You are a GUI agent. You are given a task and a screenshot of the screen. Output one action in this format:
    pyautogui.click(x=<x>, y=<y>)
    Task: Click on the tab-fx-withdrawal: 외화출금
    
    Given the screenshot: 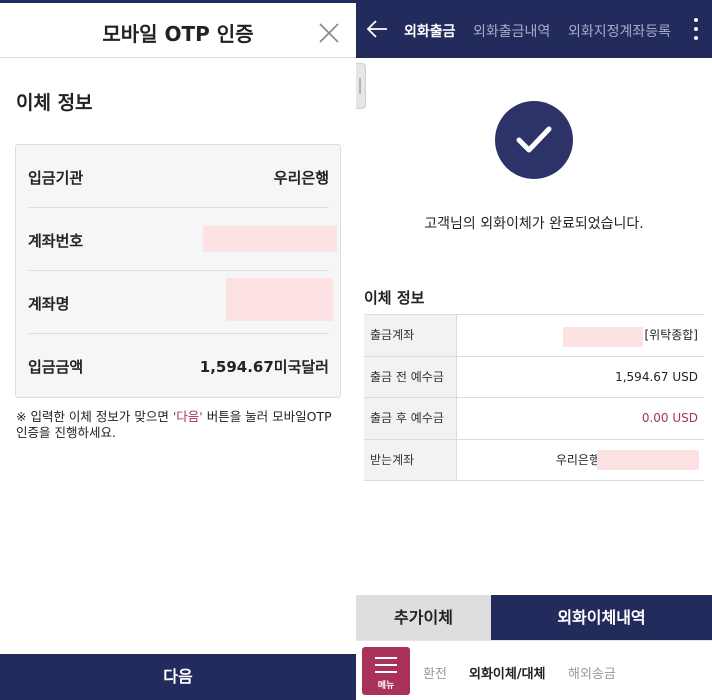 What is the action you would take?
    pyautogui.click(x=430, y=31)
    